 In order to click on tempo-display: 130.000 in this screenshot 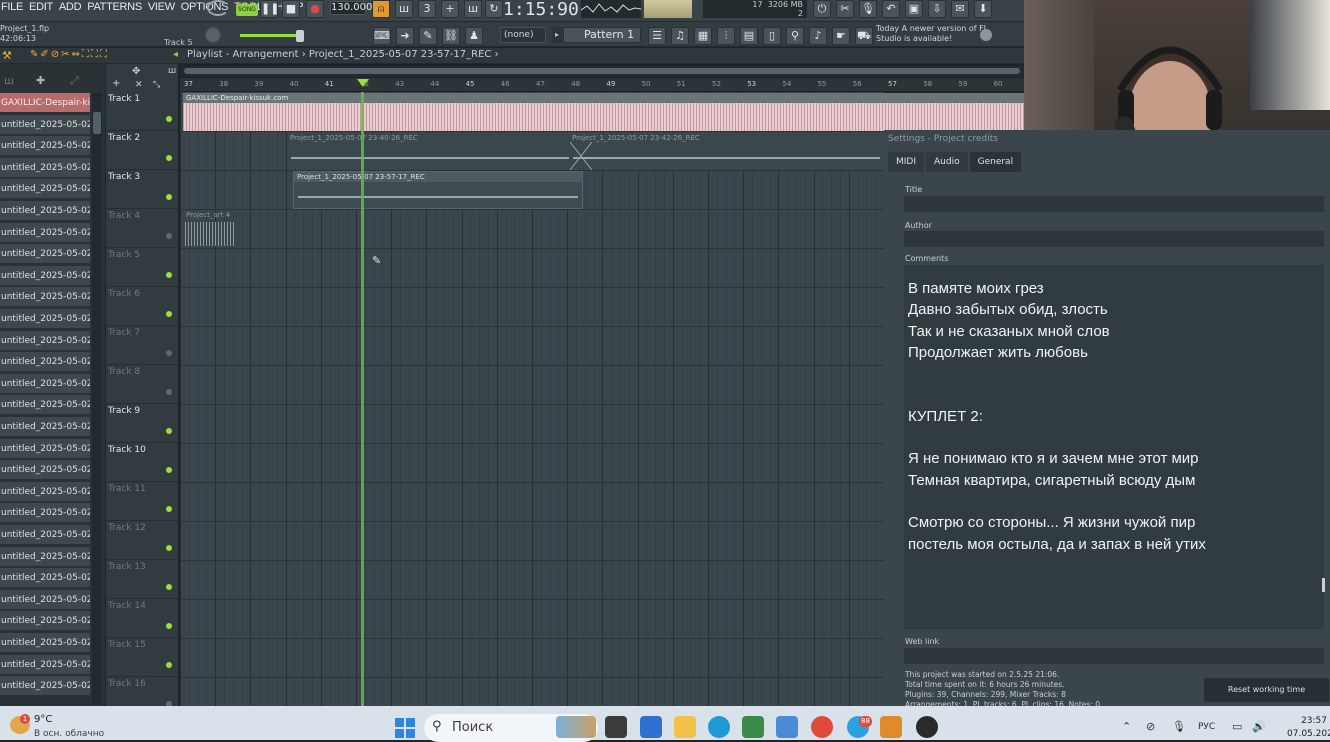, I will do `click(351, 8)`.